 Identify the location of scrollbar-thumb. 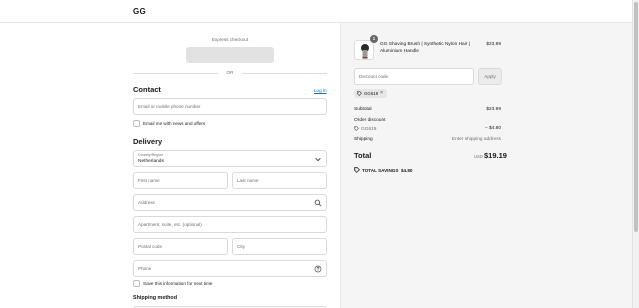
(636, 117).